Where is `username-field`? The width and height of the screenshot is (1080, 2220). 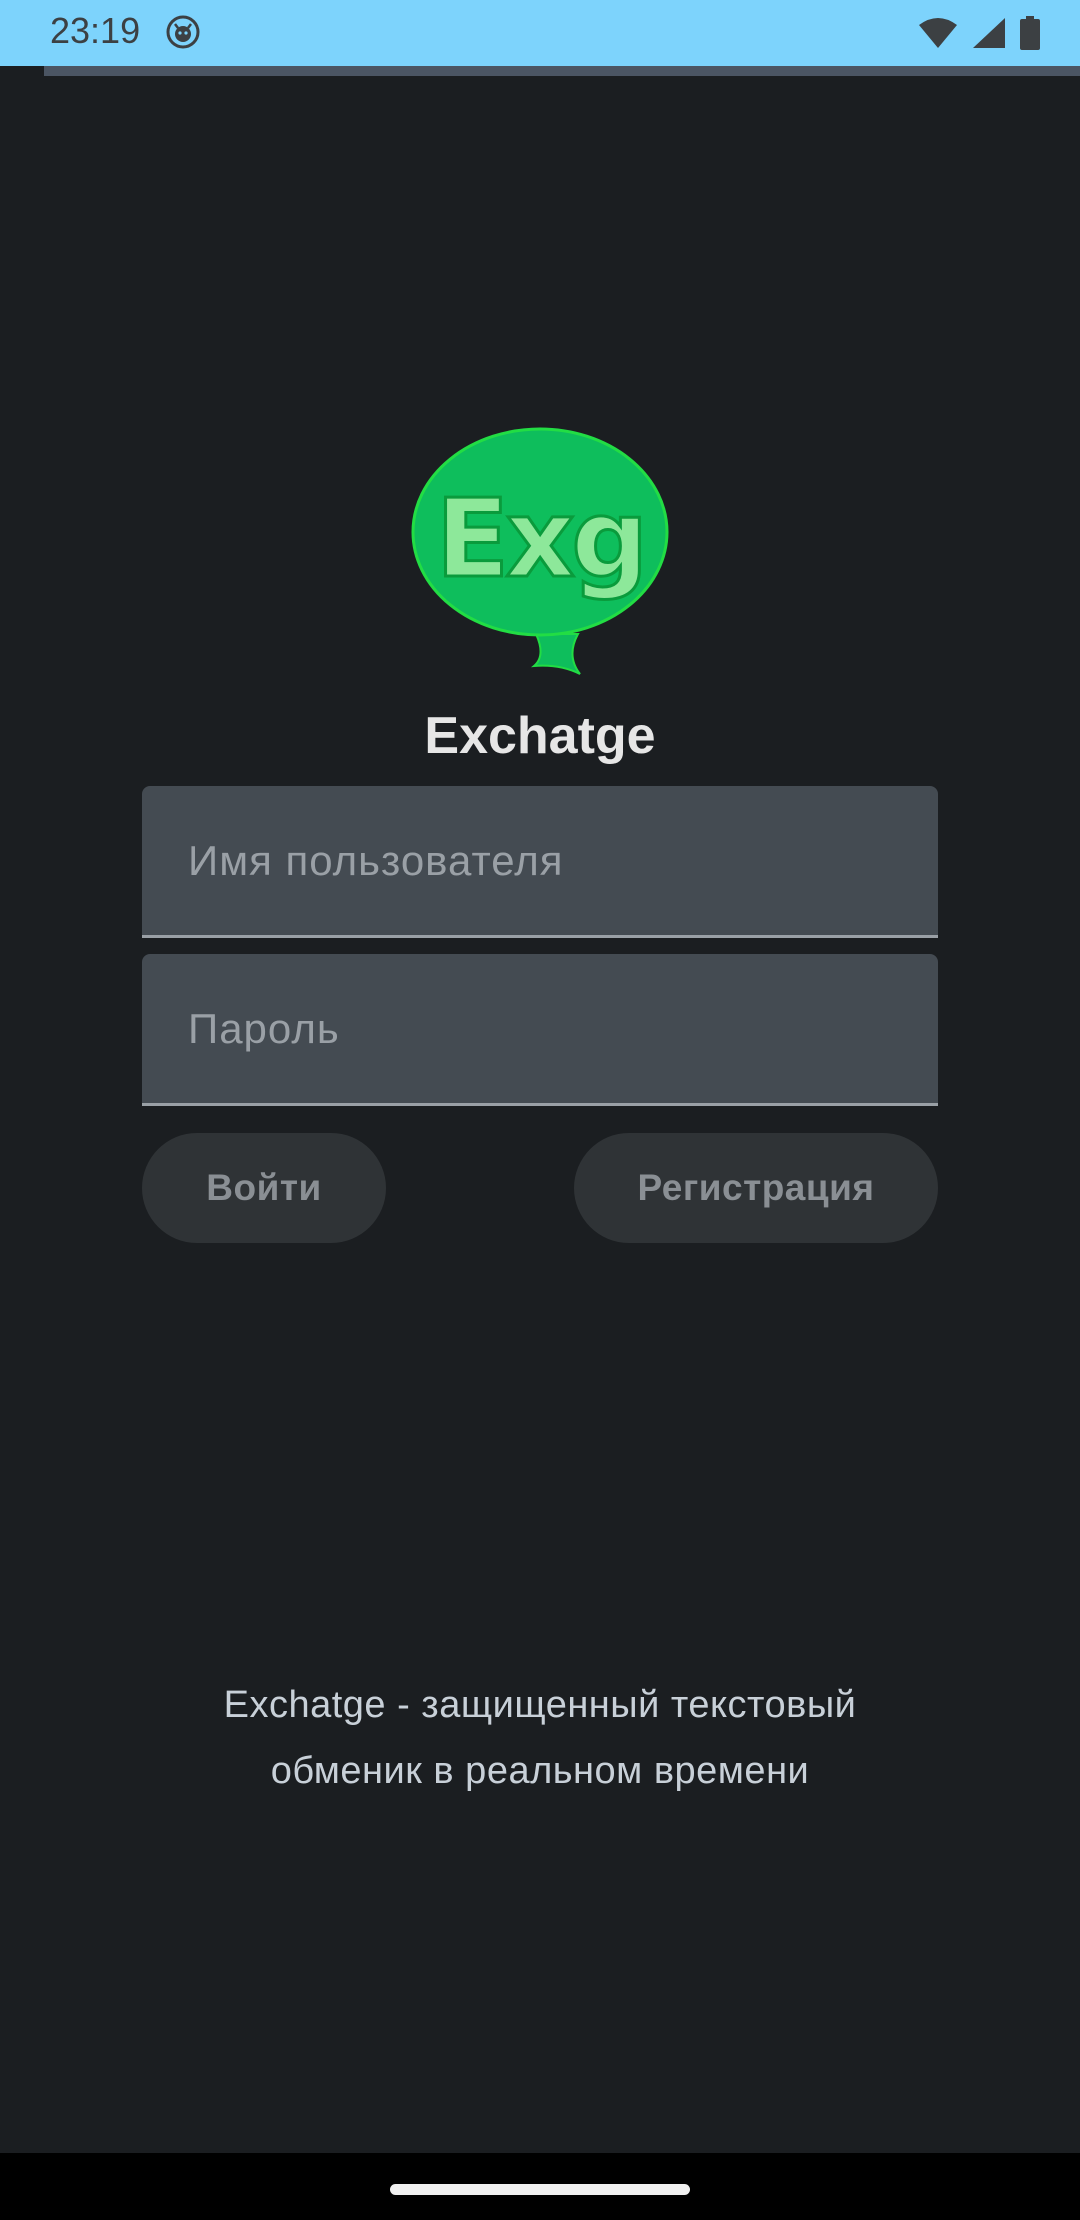 username-field is located at coordinates (540, 862).